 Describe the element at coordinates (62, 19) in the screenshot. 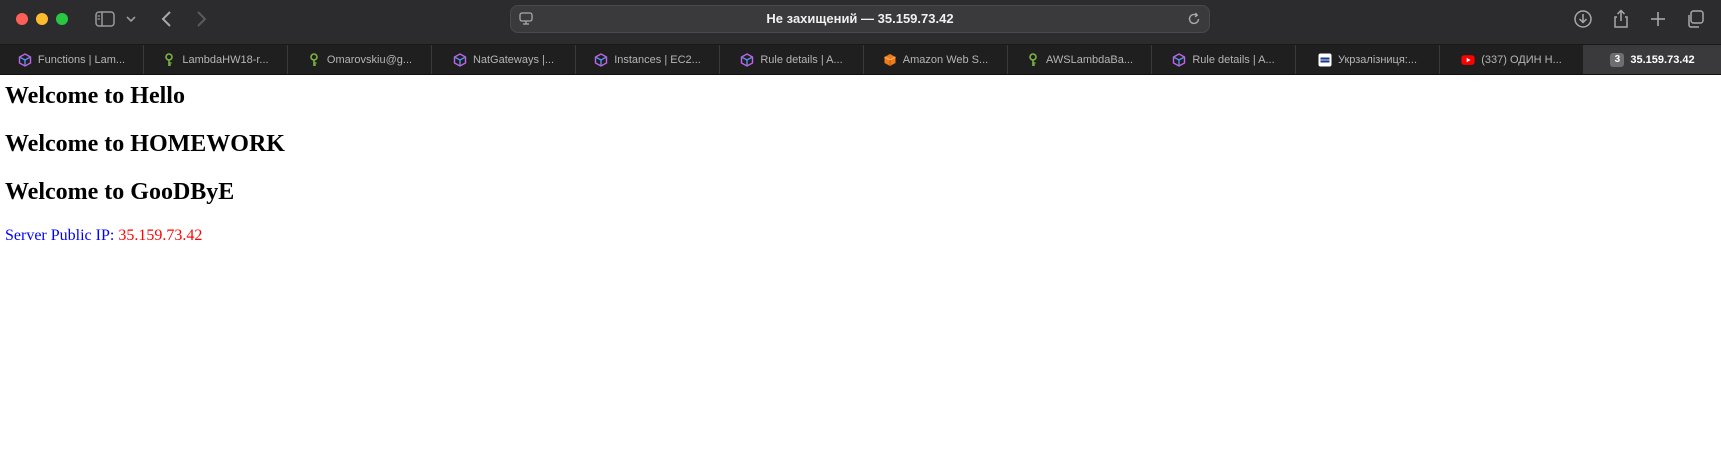

I see `maximize-window-button` at that location.